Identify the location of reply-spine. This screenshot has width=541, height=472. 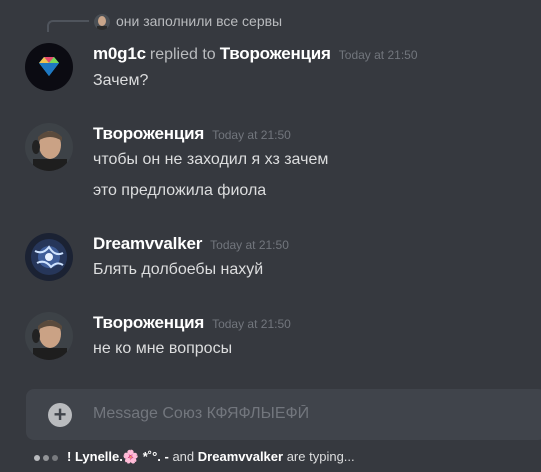
(68, 26).